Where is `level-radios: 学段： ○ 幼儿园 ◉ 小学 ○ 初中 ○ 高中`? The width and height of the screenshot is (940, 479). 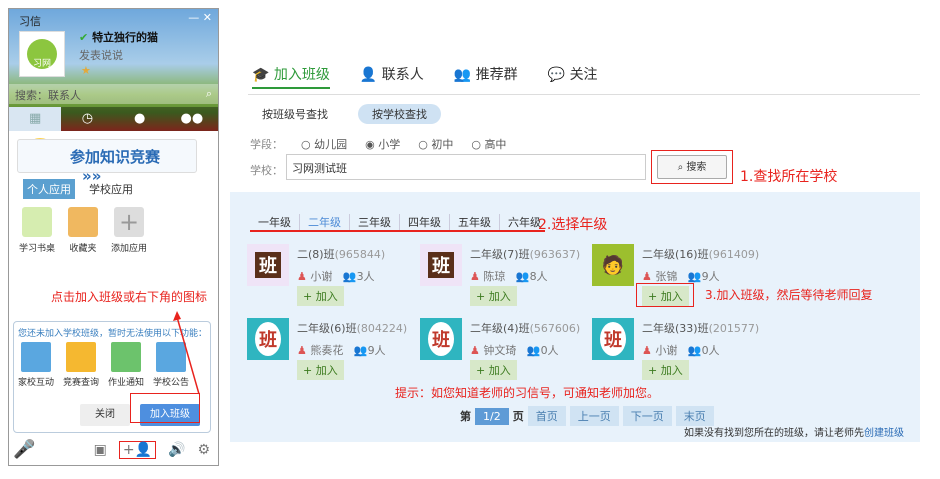
level-radios: 学段： ○ 幼儿园 ◉ 小学 ○ 初中 ○ 高中 is located at coordinates (378, 144).